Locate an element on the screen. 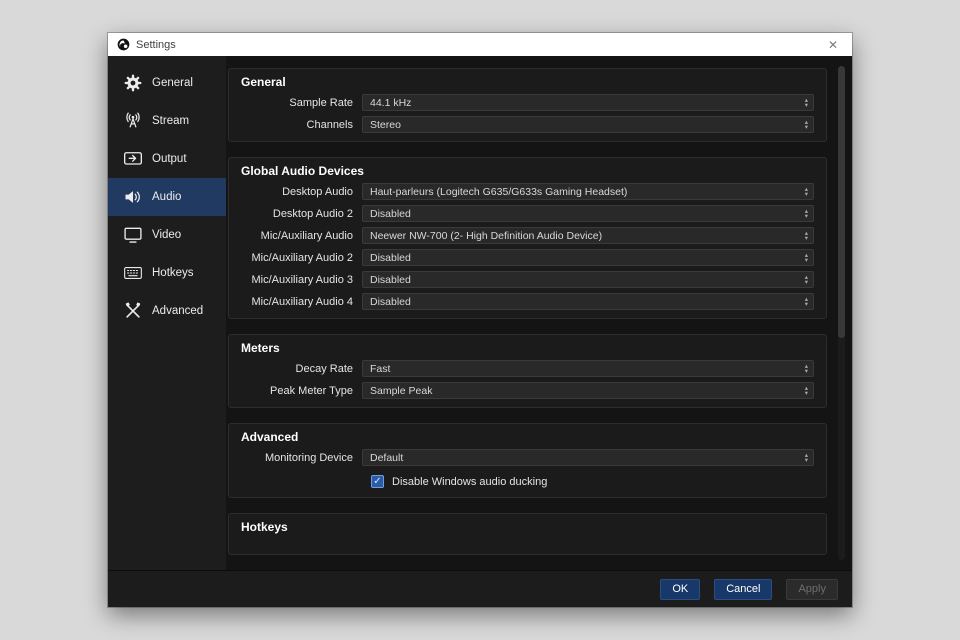 The image size is (960, 640). field-label: Desktop Audio 2 is located at coordinates (312, 213).